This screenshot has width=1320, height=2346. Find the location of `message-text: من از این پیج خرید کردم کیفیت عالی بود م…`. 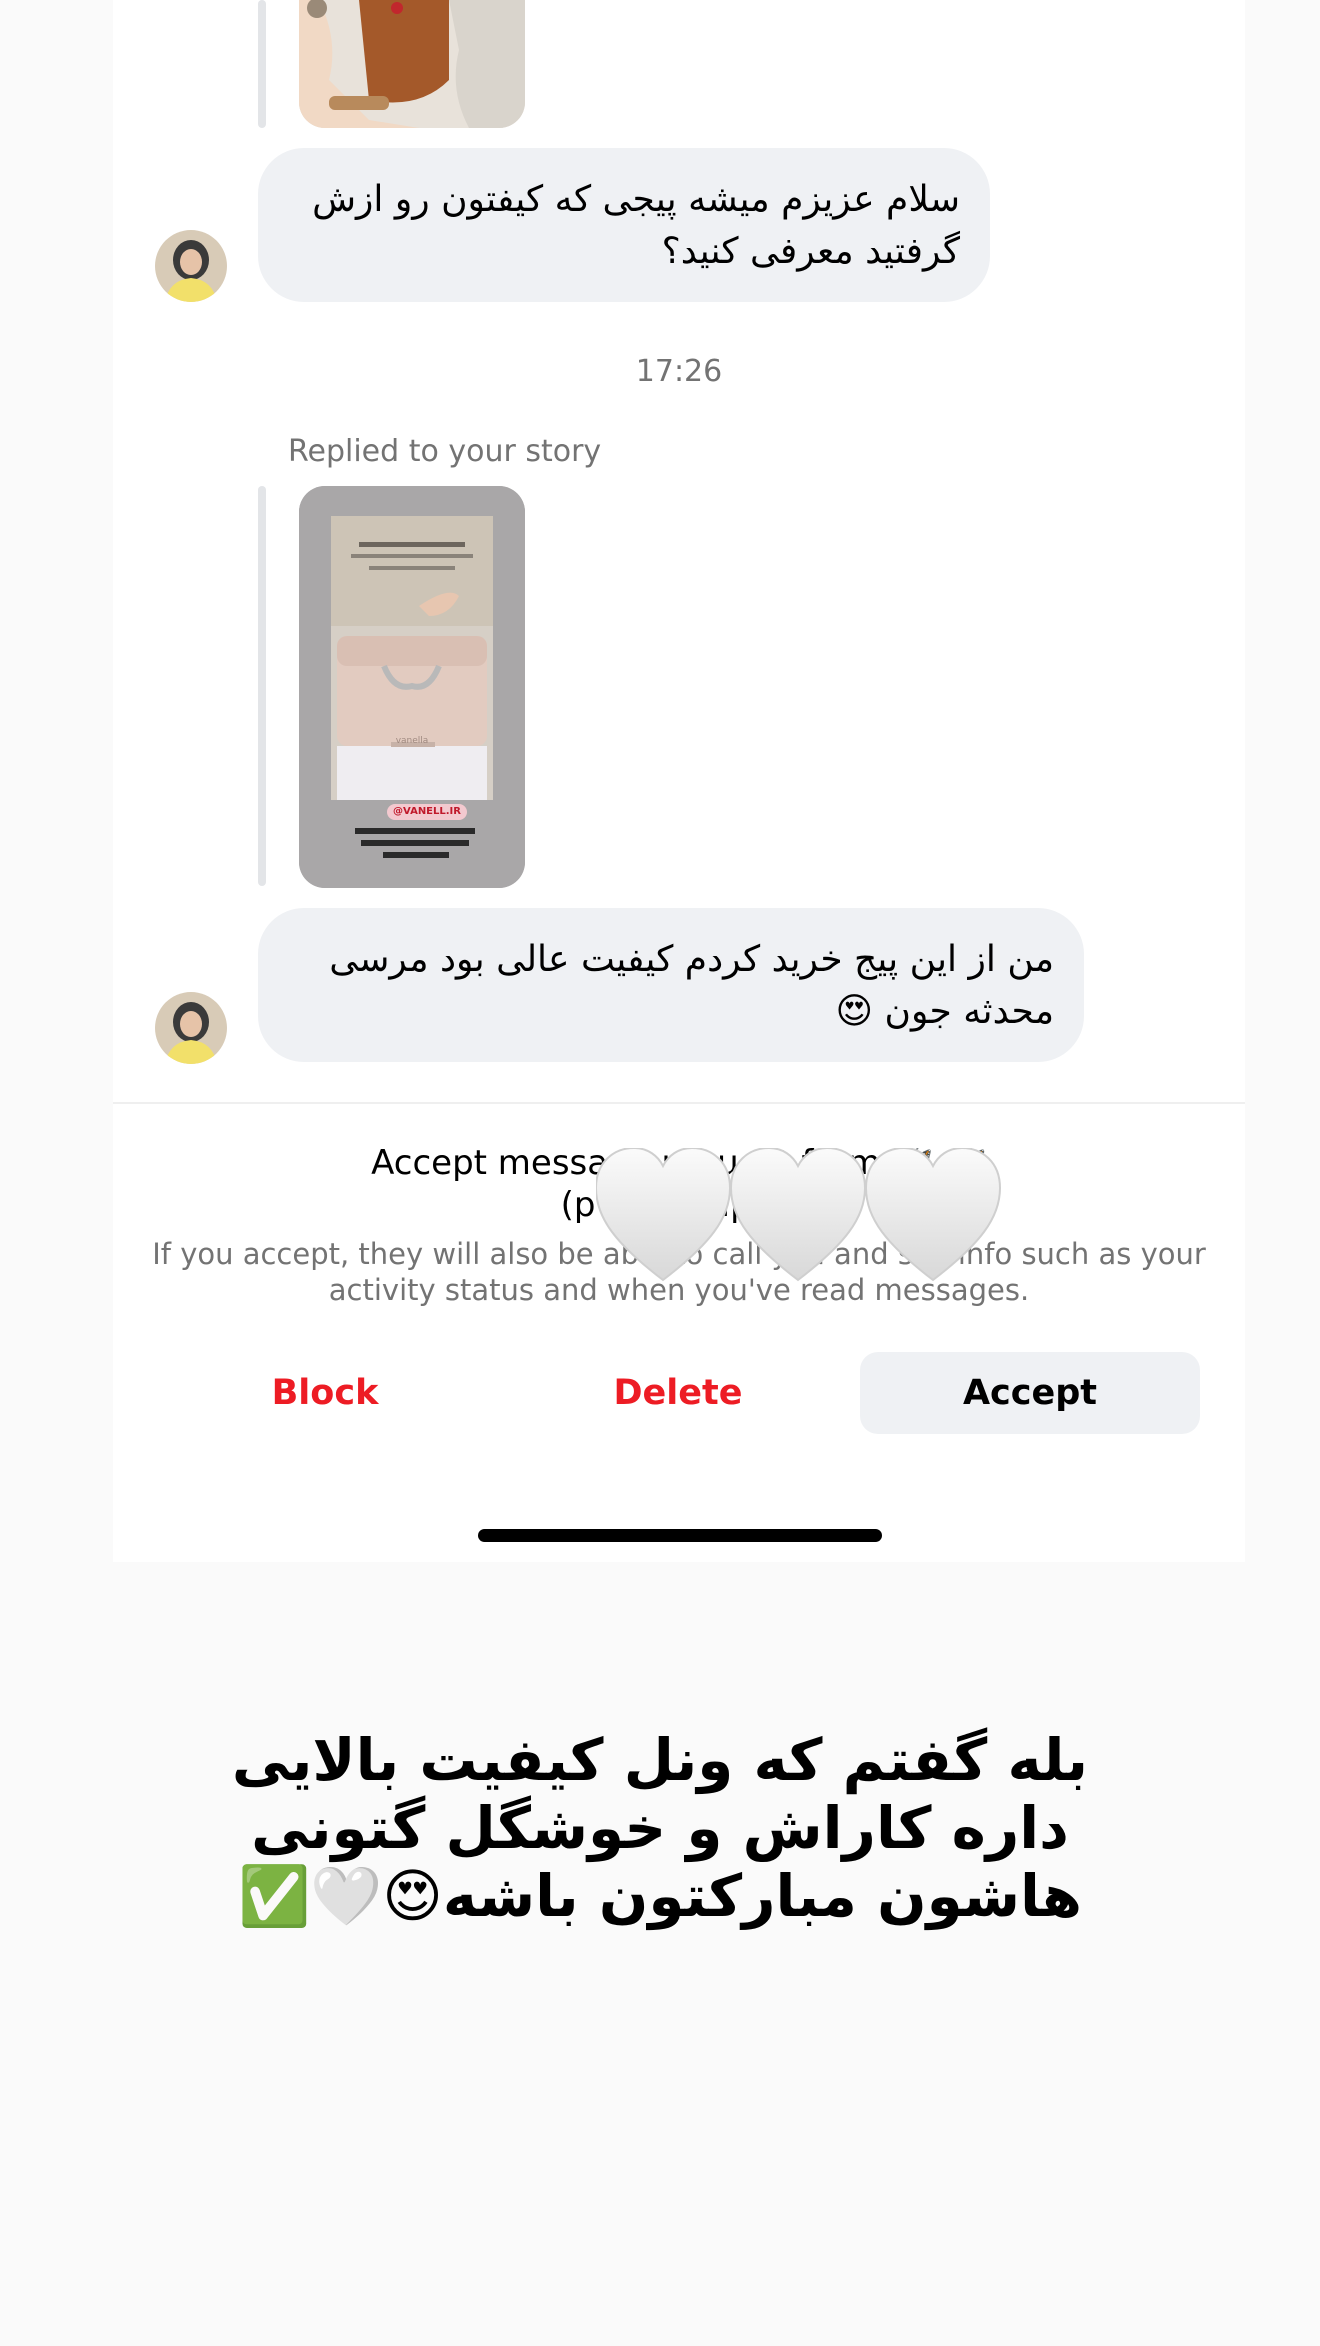

message-text: من از این پیج خرید کردم کیفیت عالی بود م… is located at coordinates (691, 985).